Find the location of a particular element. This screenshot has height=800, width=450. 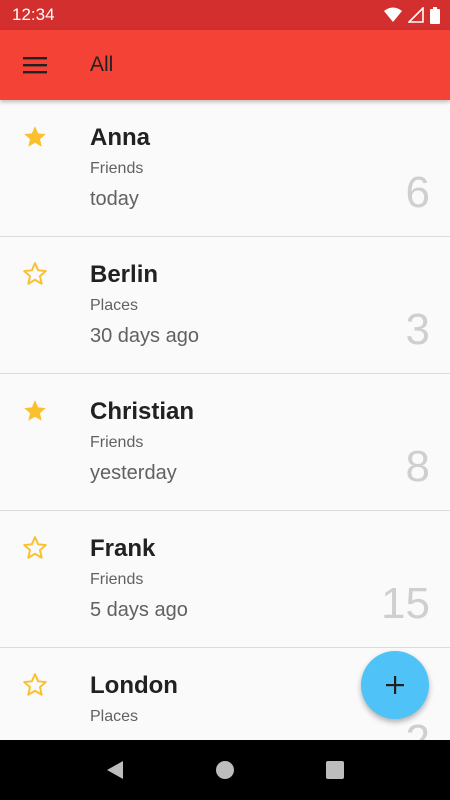

battery-icon is located at coordinates (435, 15).